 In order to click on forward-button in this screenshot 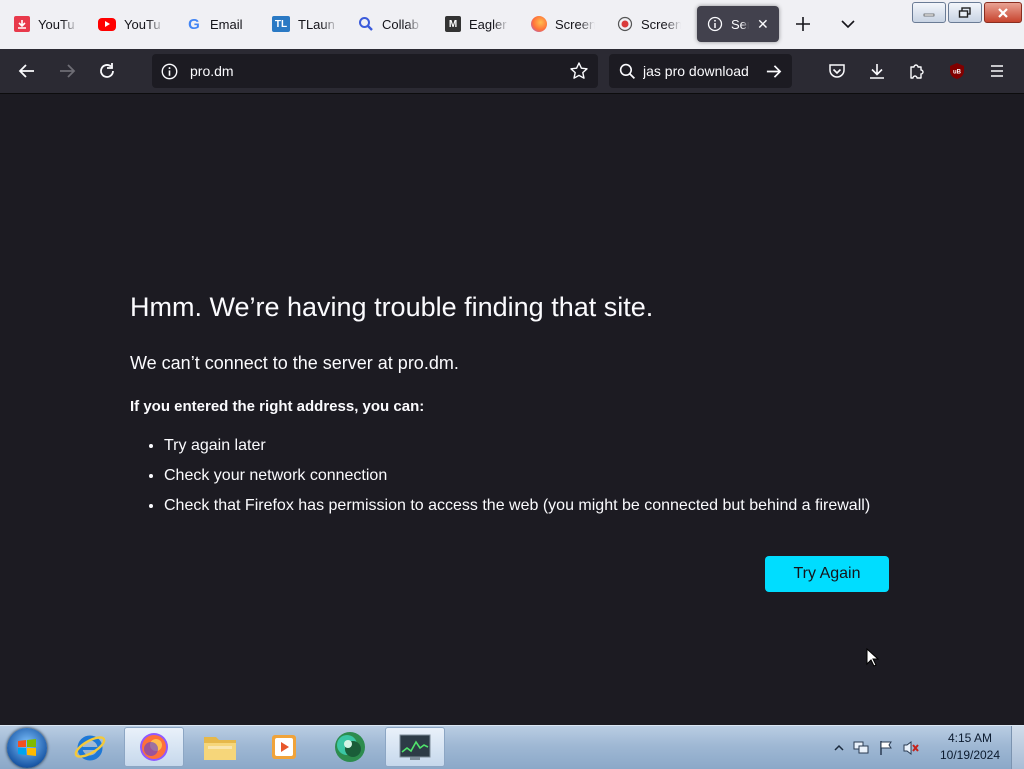, I will do `click(67, 71)`.